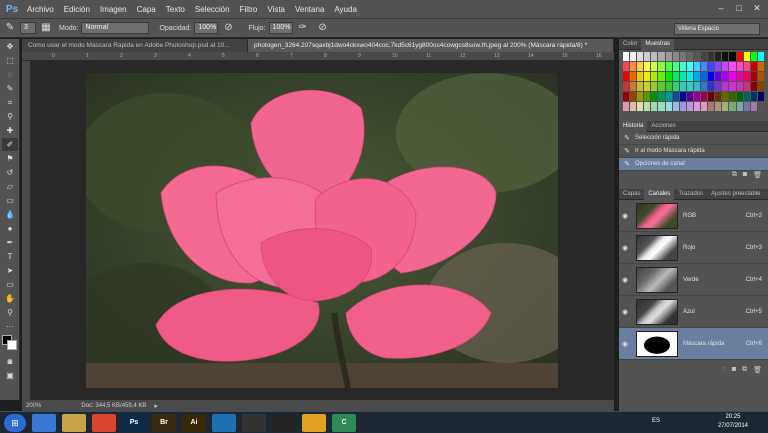 This screenshot has width=768, height=433. I want to click on history-item: ✎ Opciones de canal, so click(693, 164).